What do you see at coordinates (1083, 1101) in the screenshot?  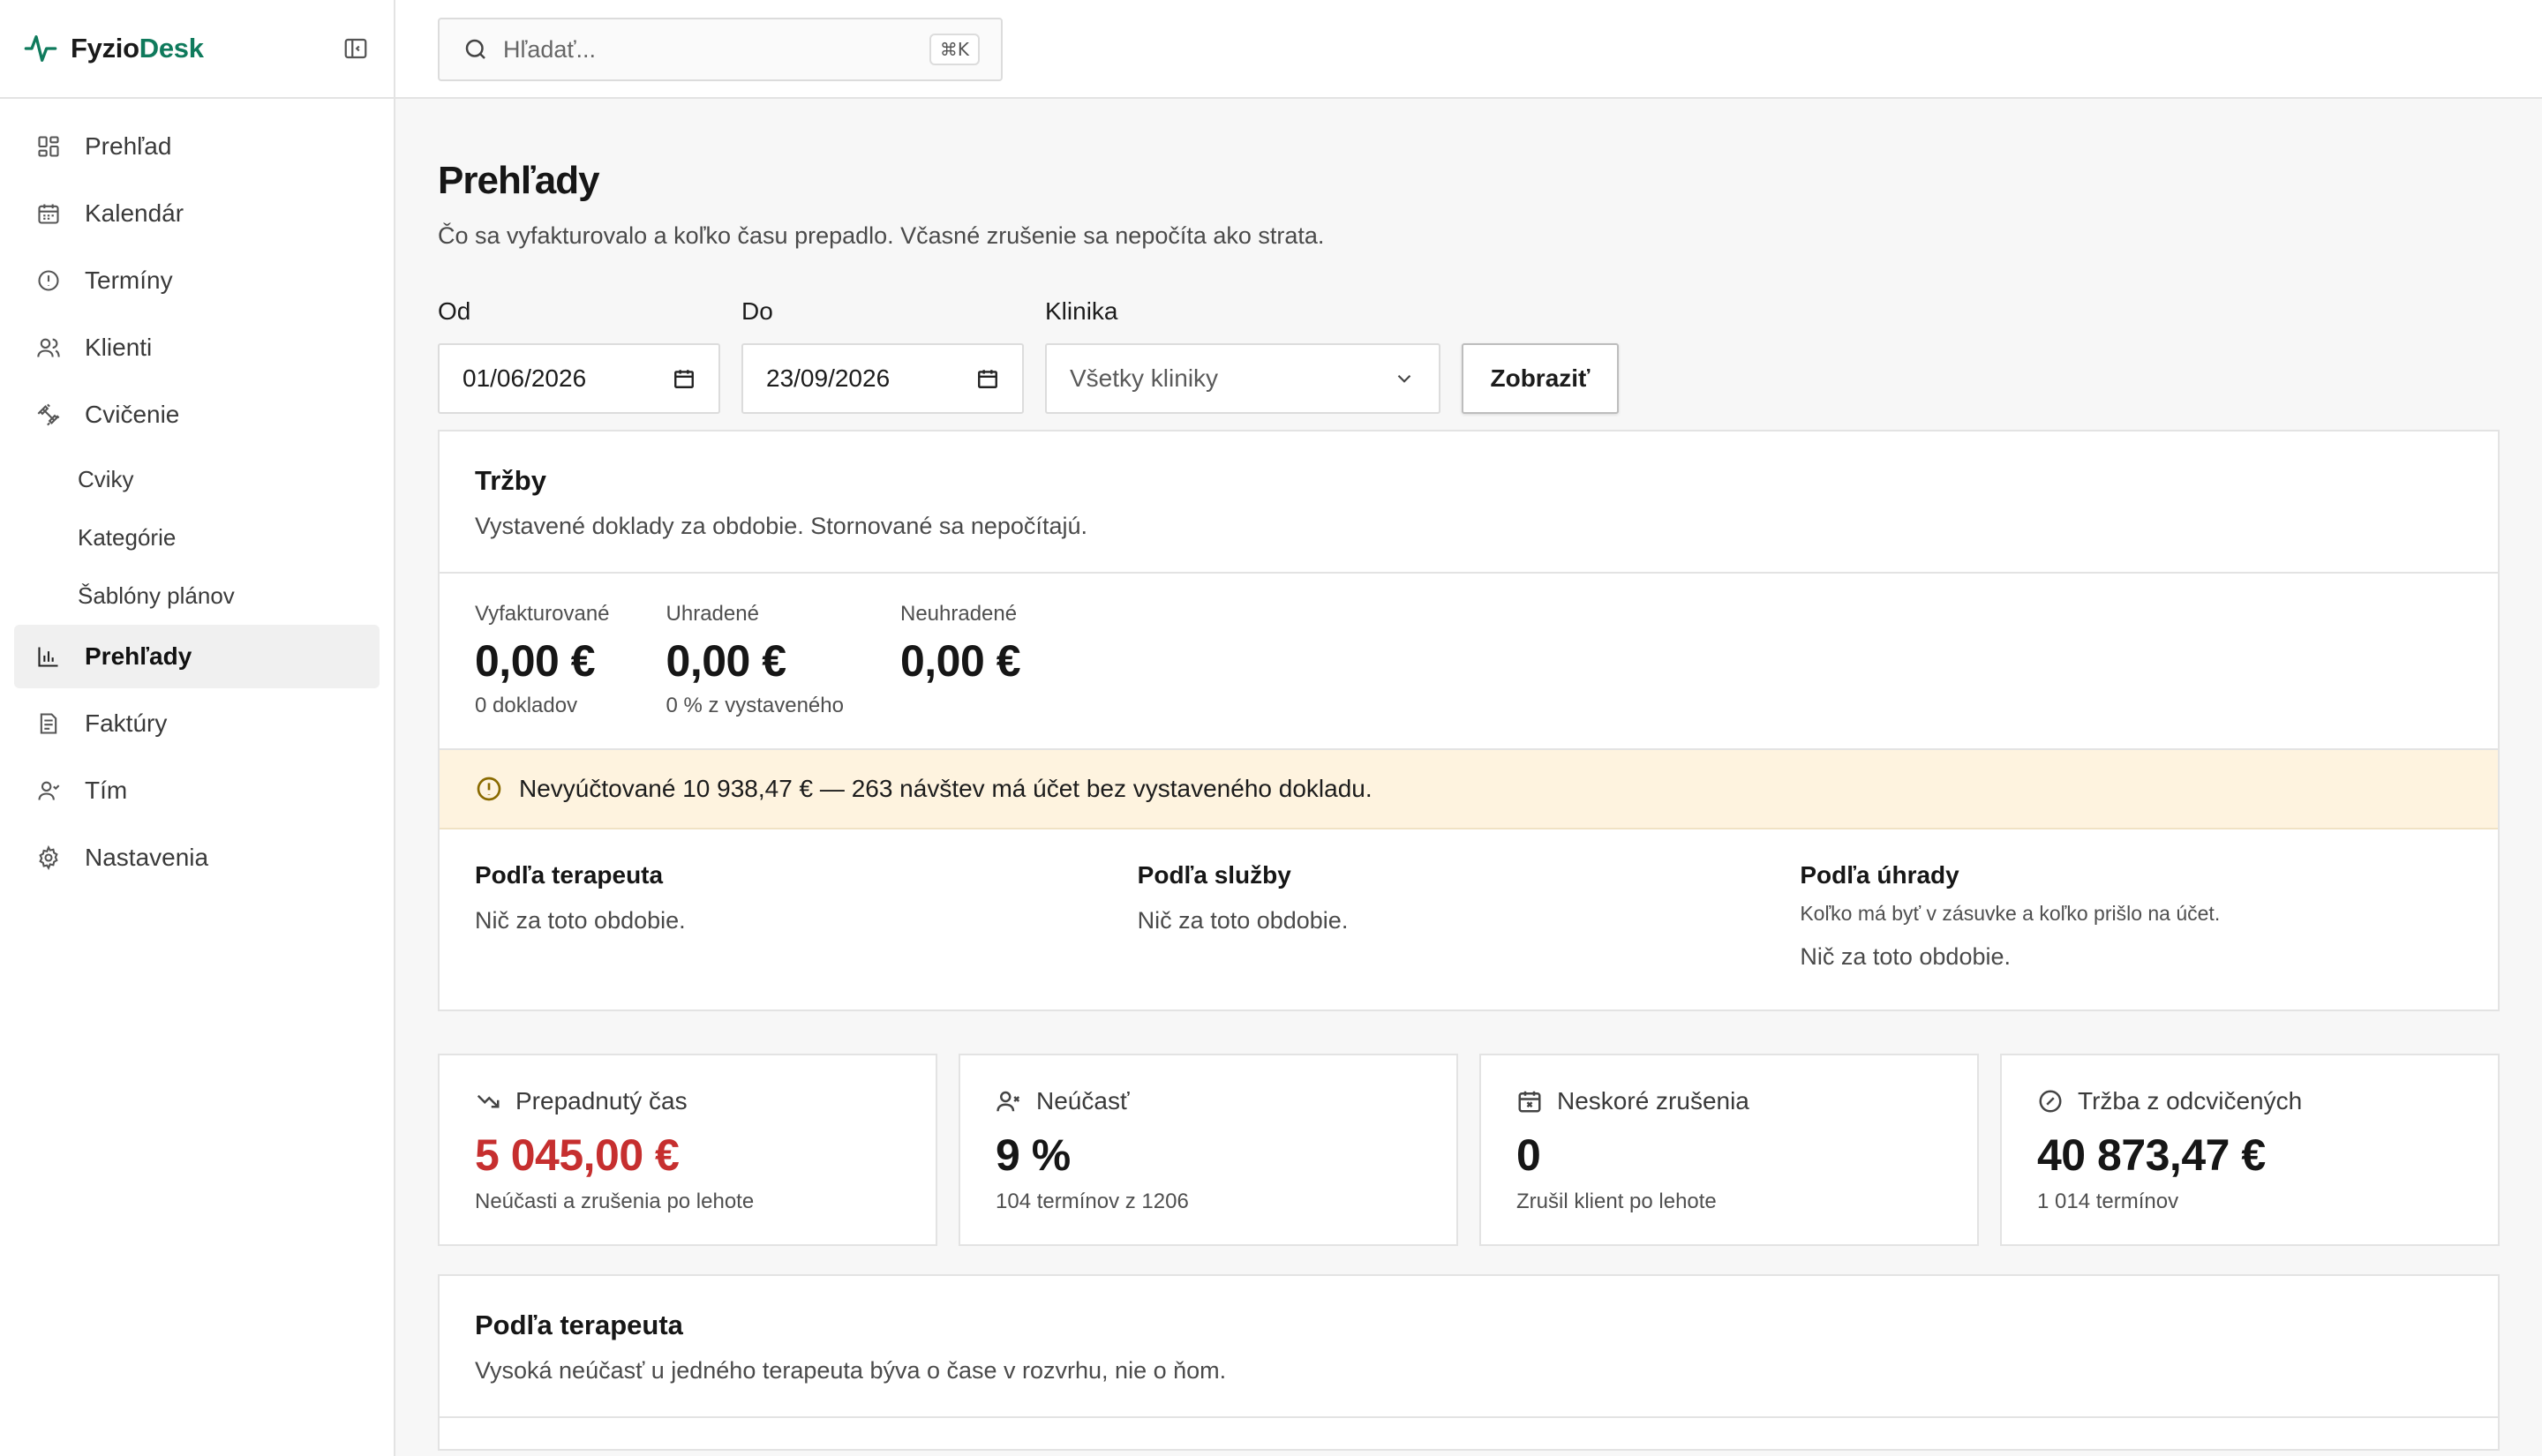 I see `kpi-label: Neúčasť` at bounding box center [1083, 1101].